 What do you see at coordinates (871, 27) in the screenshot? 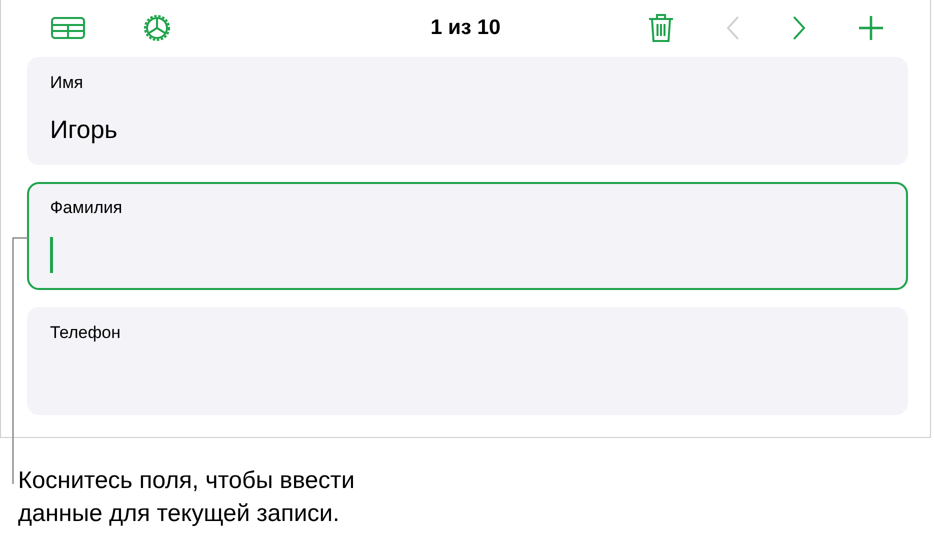
I see `plus-icon` at bounding box center [871, 27].